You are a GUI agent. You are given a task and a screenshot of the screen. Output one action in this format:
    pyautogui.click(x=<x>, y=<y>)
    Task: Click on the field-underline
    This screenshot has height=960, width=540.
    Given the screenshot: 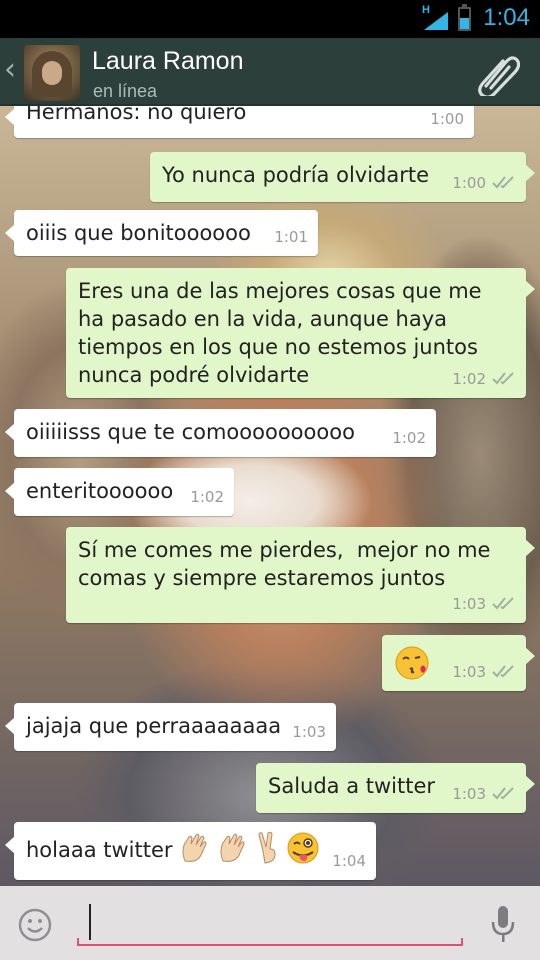 What is the action you would take?
    pyautogui.click(x=270, y=945)
    